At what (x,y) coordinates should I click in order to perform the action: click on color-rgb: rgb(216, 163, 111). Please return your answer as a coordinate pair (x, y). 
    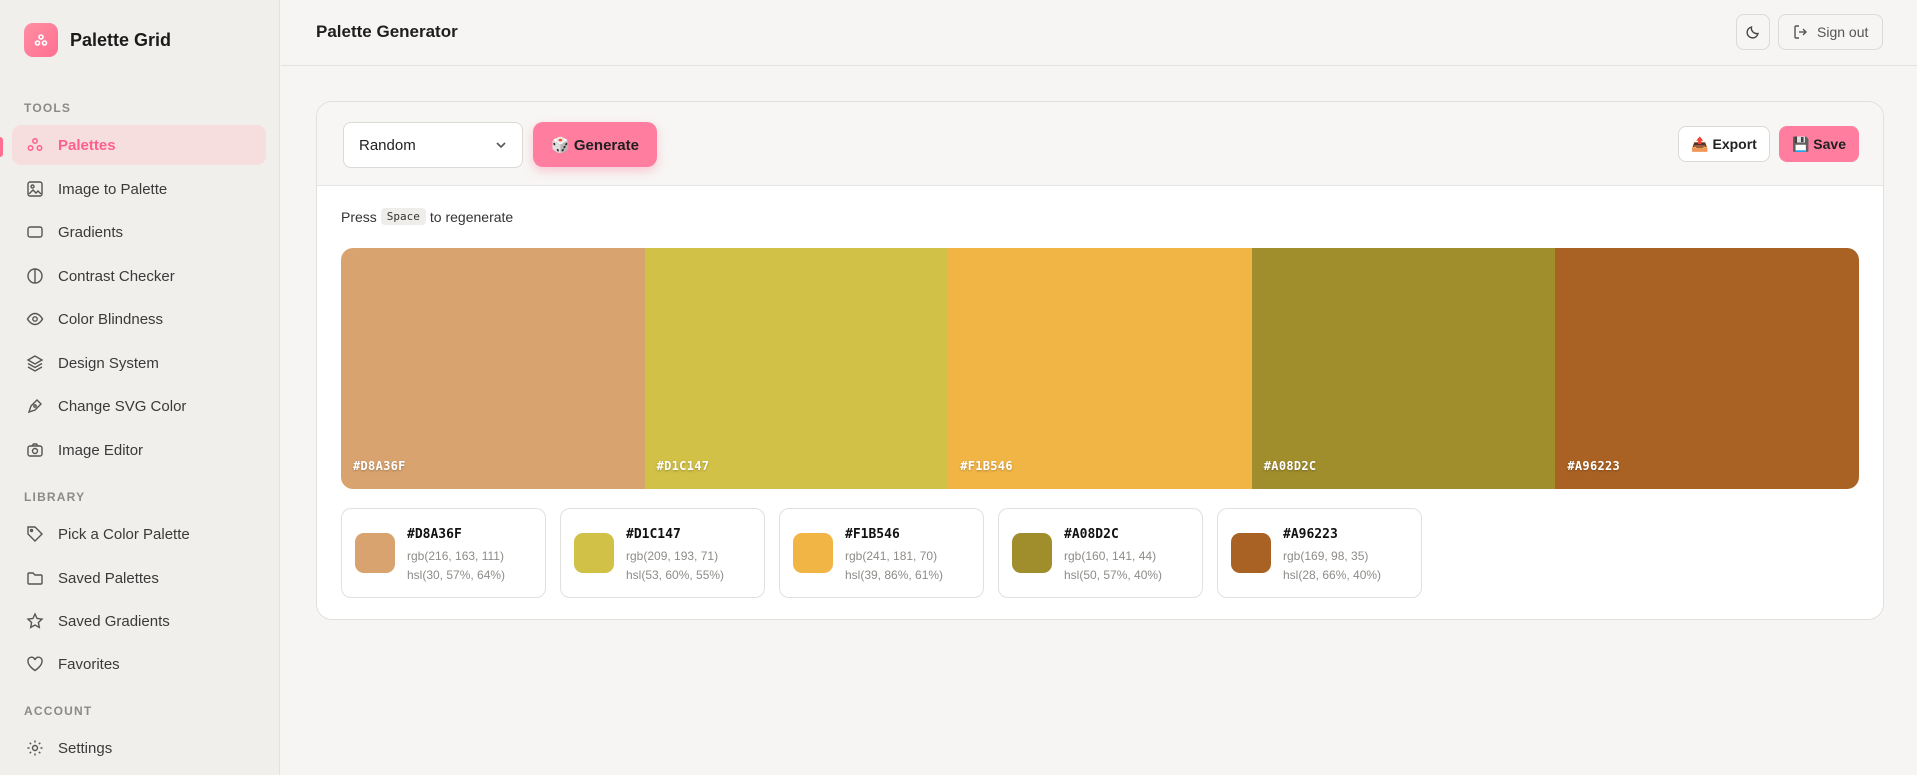
    Looking at the image, I should click on (455, 556).